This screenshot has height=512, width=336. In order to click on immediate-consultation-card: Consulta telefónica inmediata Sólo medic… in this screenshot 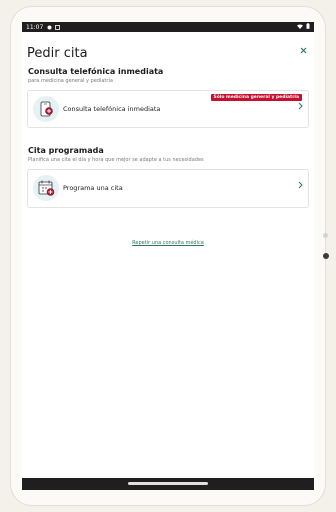, I will do `click(168, 109)`.